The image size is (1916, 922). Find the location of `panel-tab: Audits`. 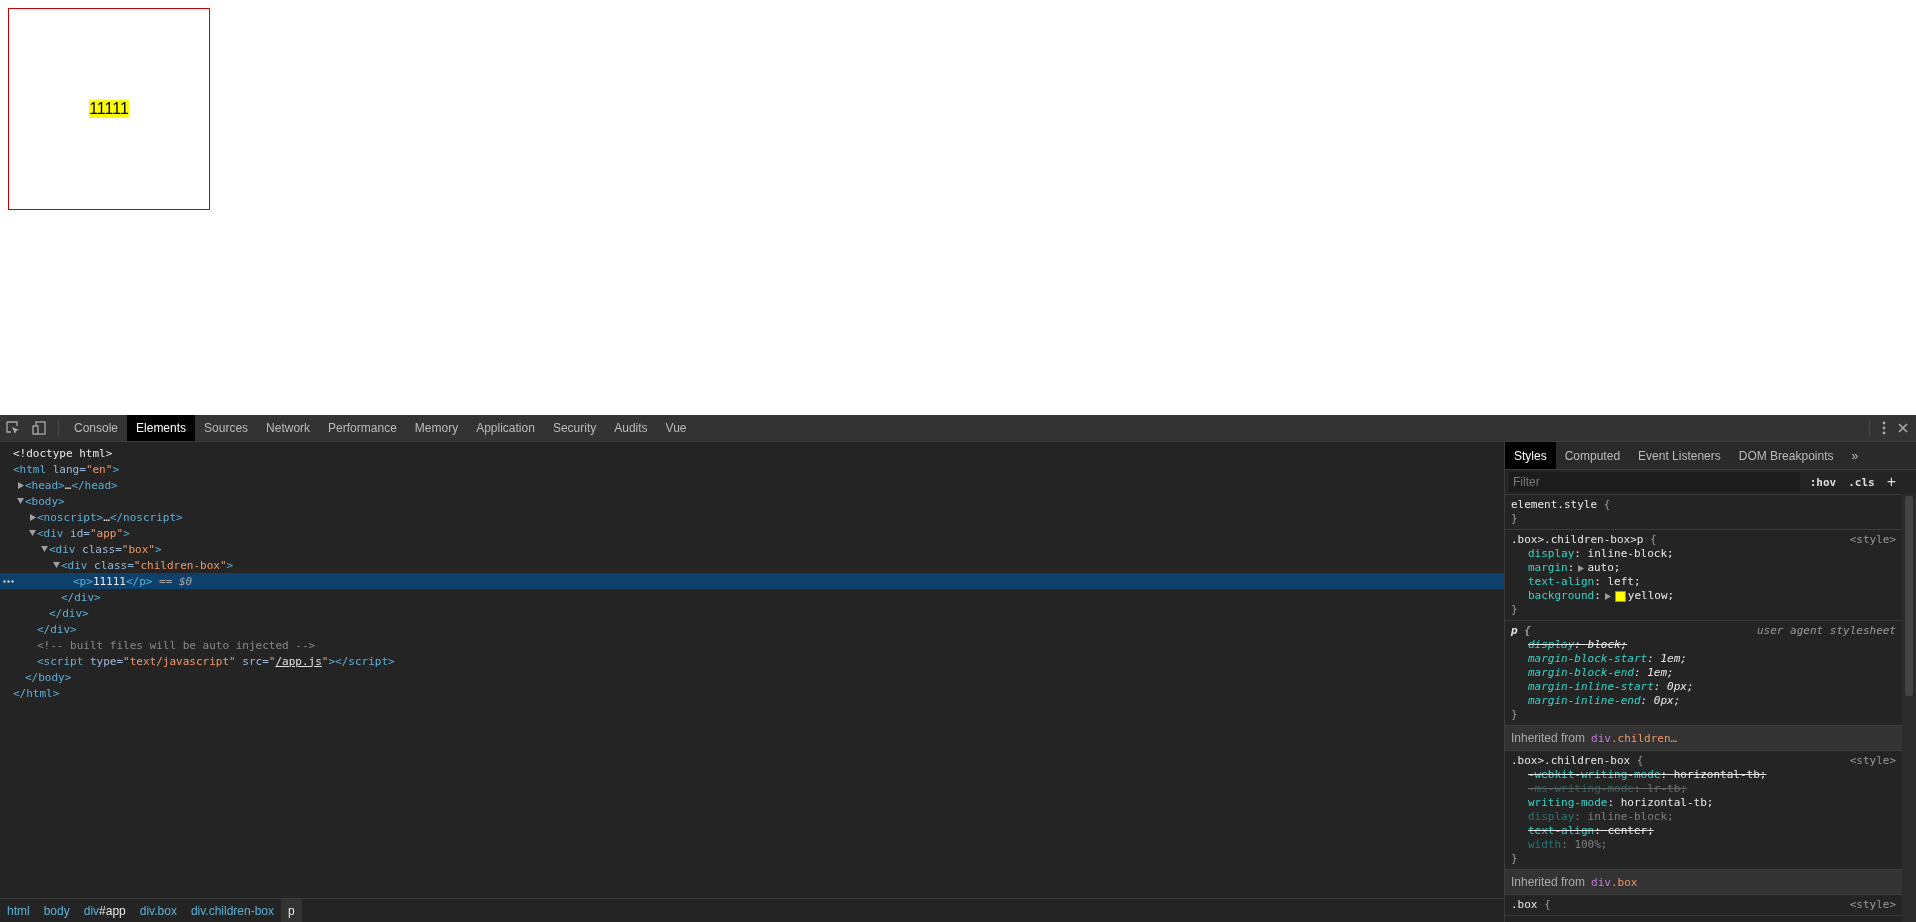

panel-tab: Audits is located at coordinates (631, 428).